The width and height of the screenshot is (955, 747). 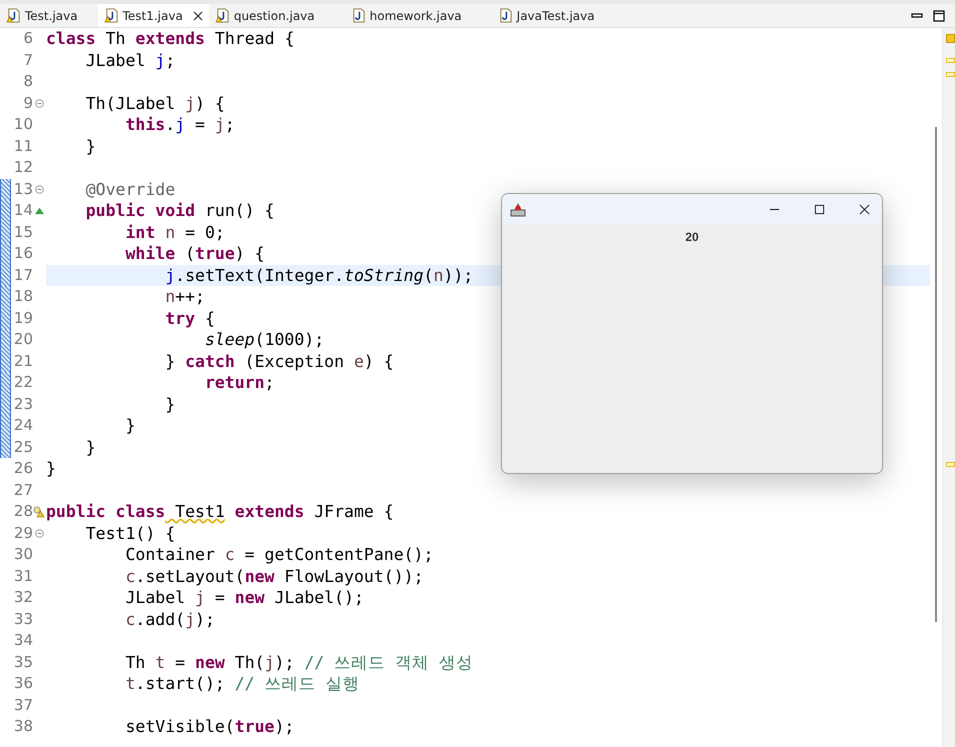 I want to click on scrollbar-thumb, so click(x=936, y=374).